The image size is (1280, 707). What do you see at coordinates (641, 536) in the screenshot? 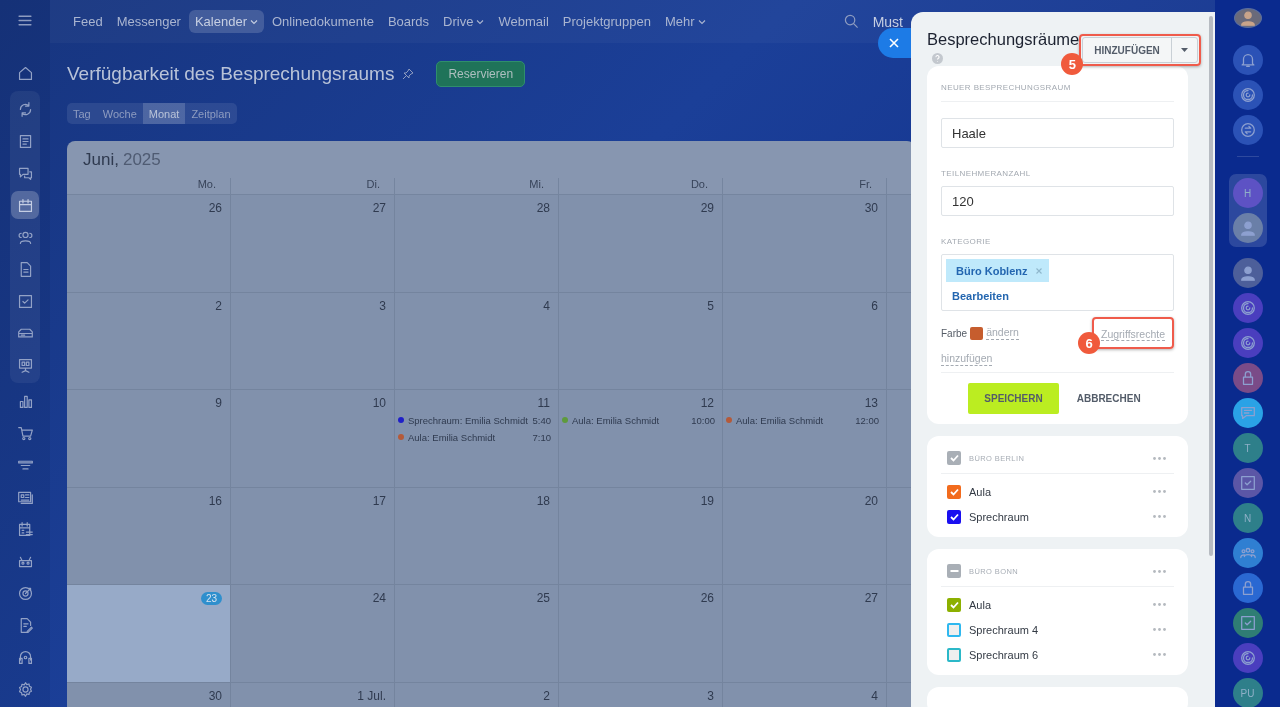
I see `calendar-day-cell: 19` at bounding box center [641, 536].